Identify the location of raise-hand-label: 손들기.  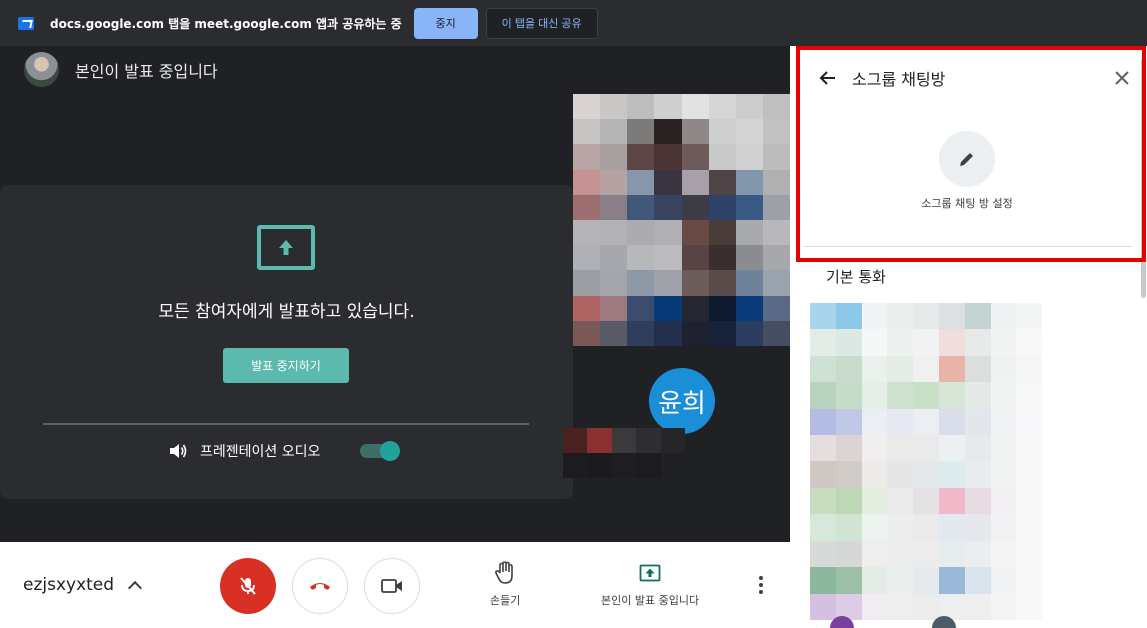
(505, 600).